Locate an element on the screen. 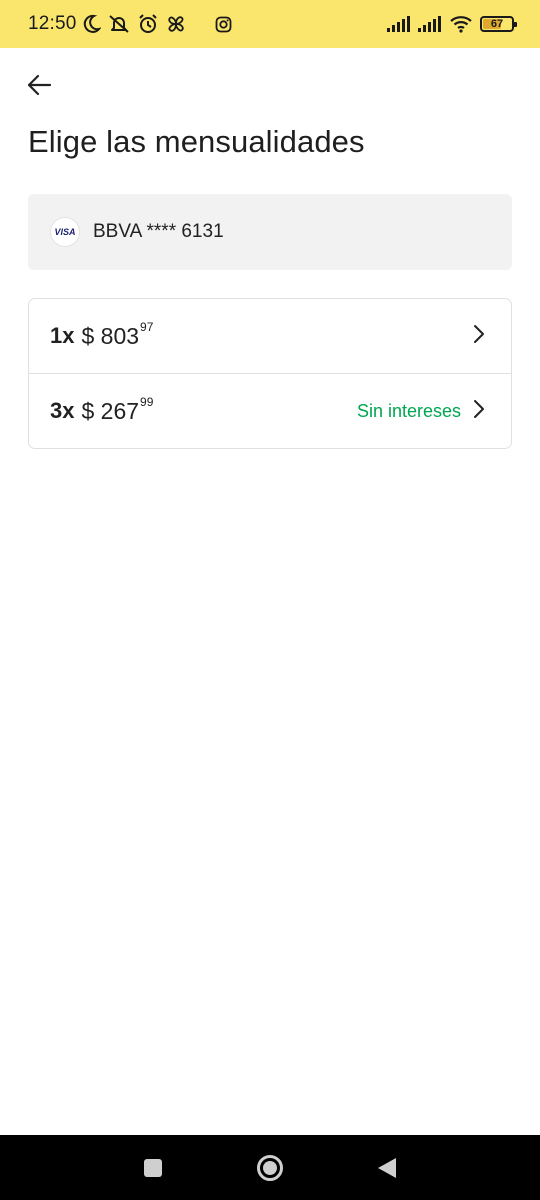  navigation-bar is located at coordinates (270, 1167).